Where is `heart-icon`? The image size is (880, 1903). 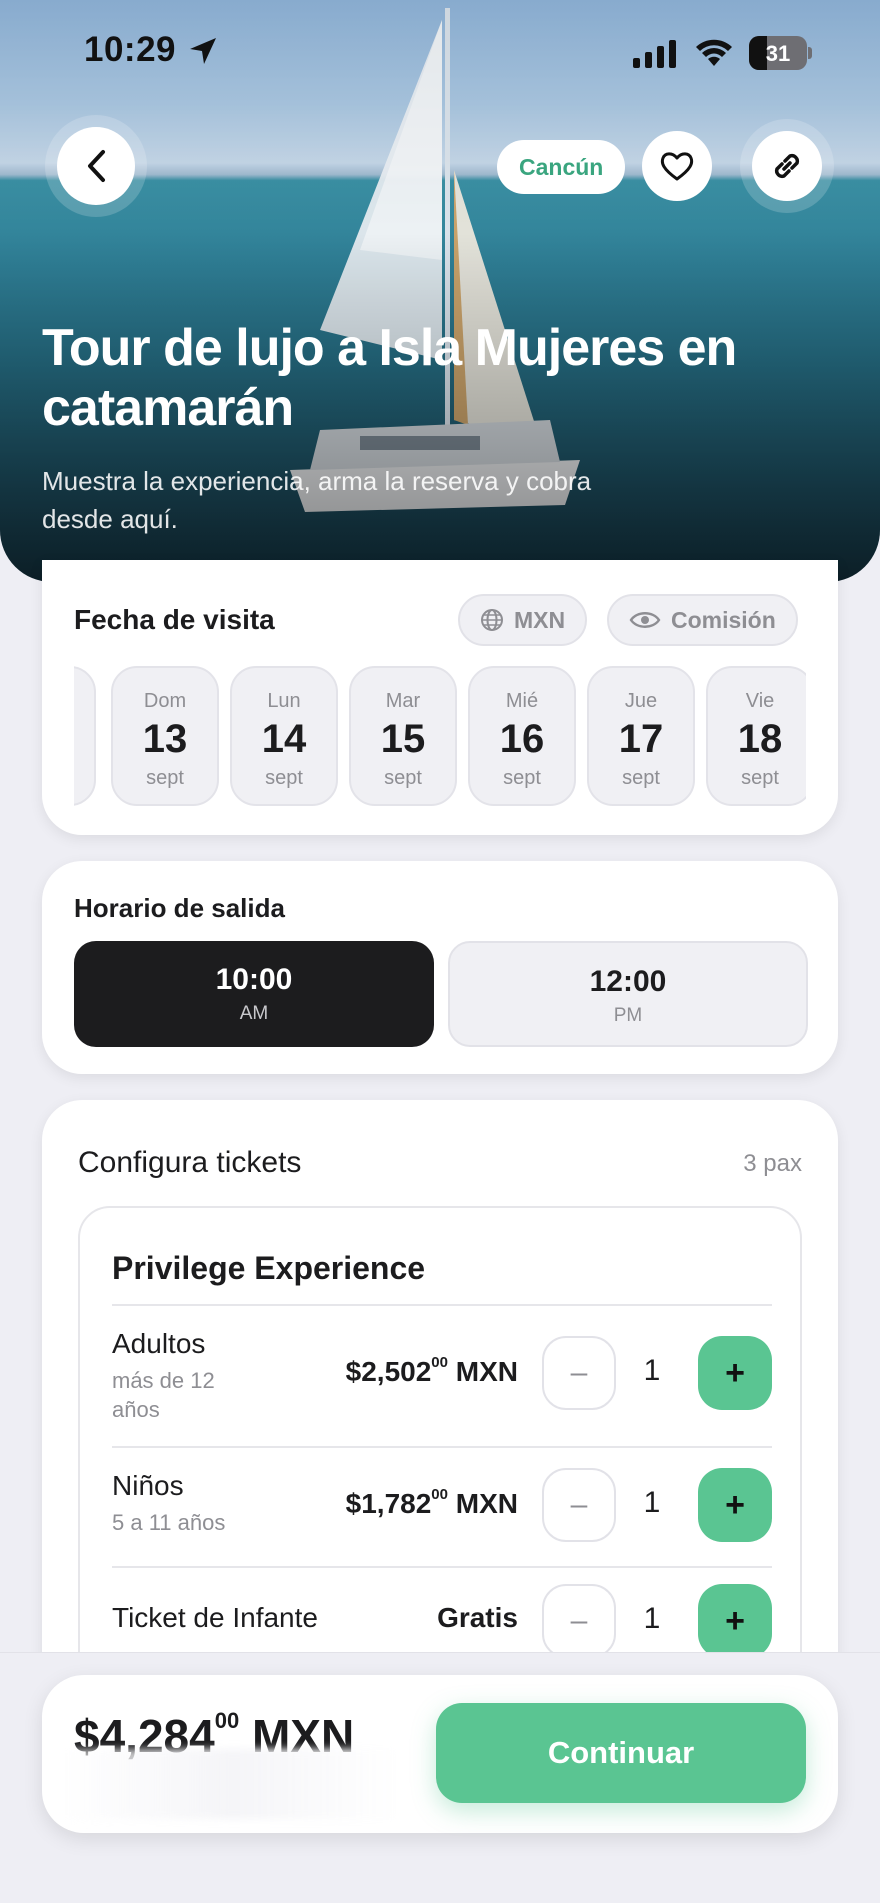 heart-icon is located at coordinates (677, 166).